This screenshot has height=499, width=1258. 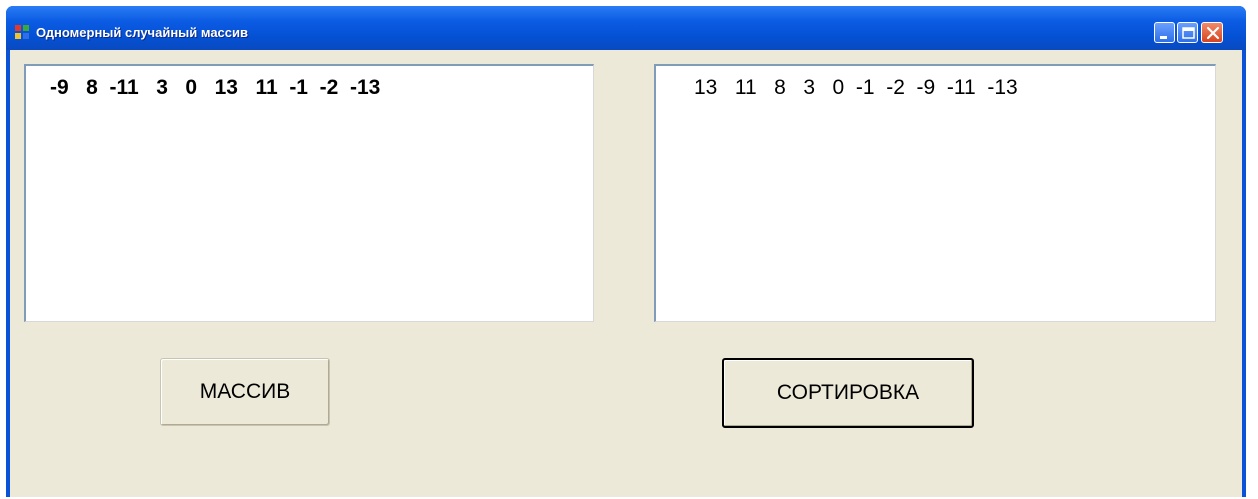 What do you see at coordinates (22, 32) in the screenshot?
I see `app-icon` at bounding box center [22, 32].